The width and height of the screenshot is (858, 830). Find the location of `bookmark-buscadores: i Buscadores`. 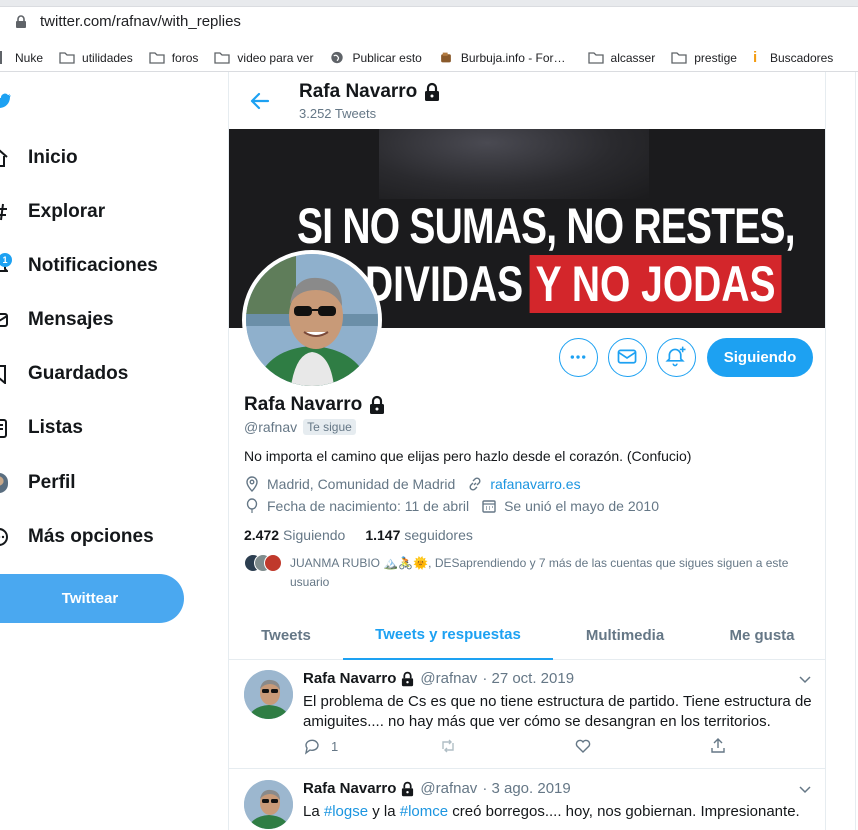

bookmark-buscadores: i Buscadores is located at coordinates (793, 57).